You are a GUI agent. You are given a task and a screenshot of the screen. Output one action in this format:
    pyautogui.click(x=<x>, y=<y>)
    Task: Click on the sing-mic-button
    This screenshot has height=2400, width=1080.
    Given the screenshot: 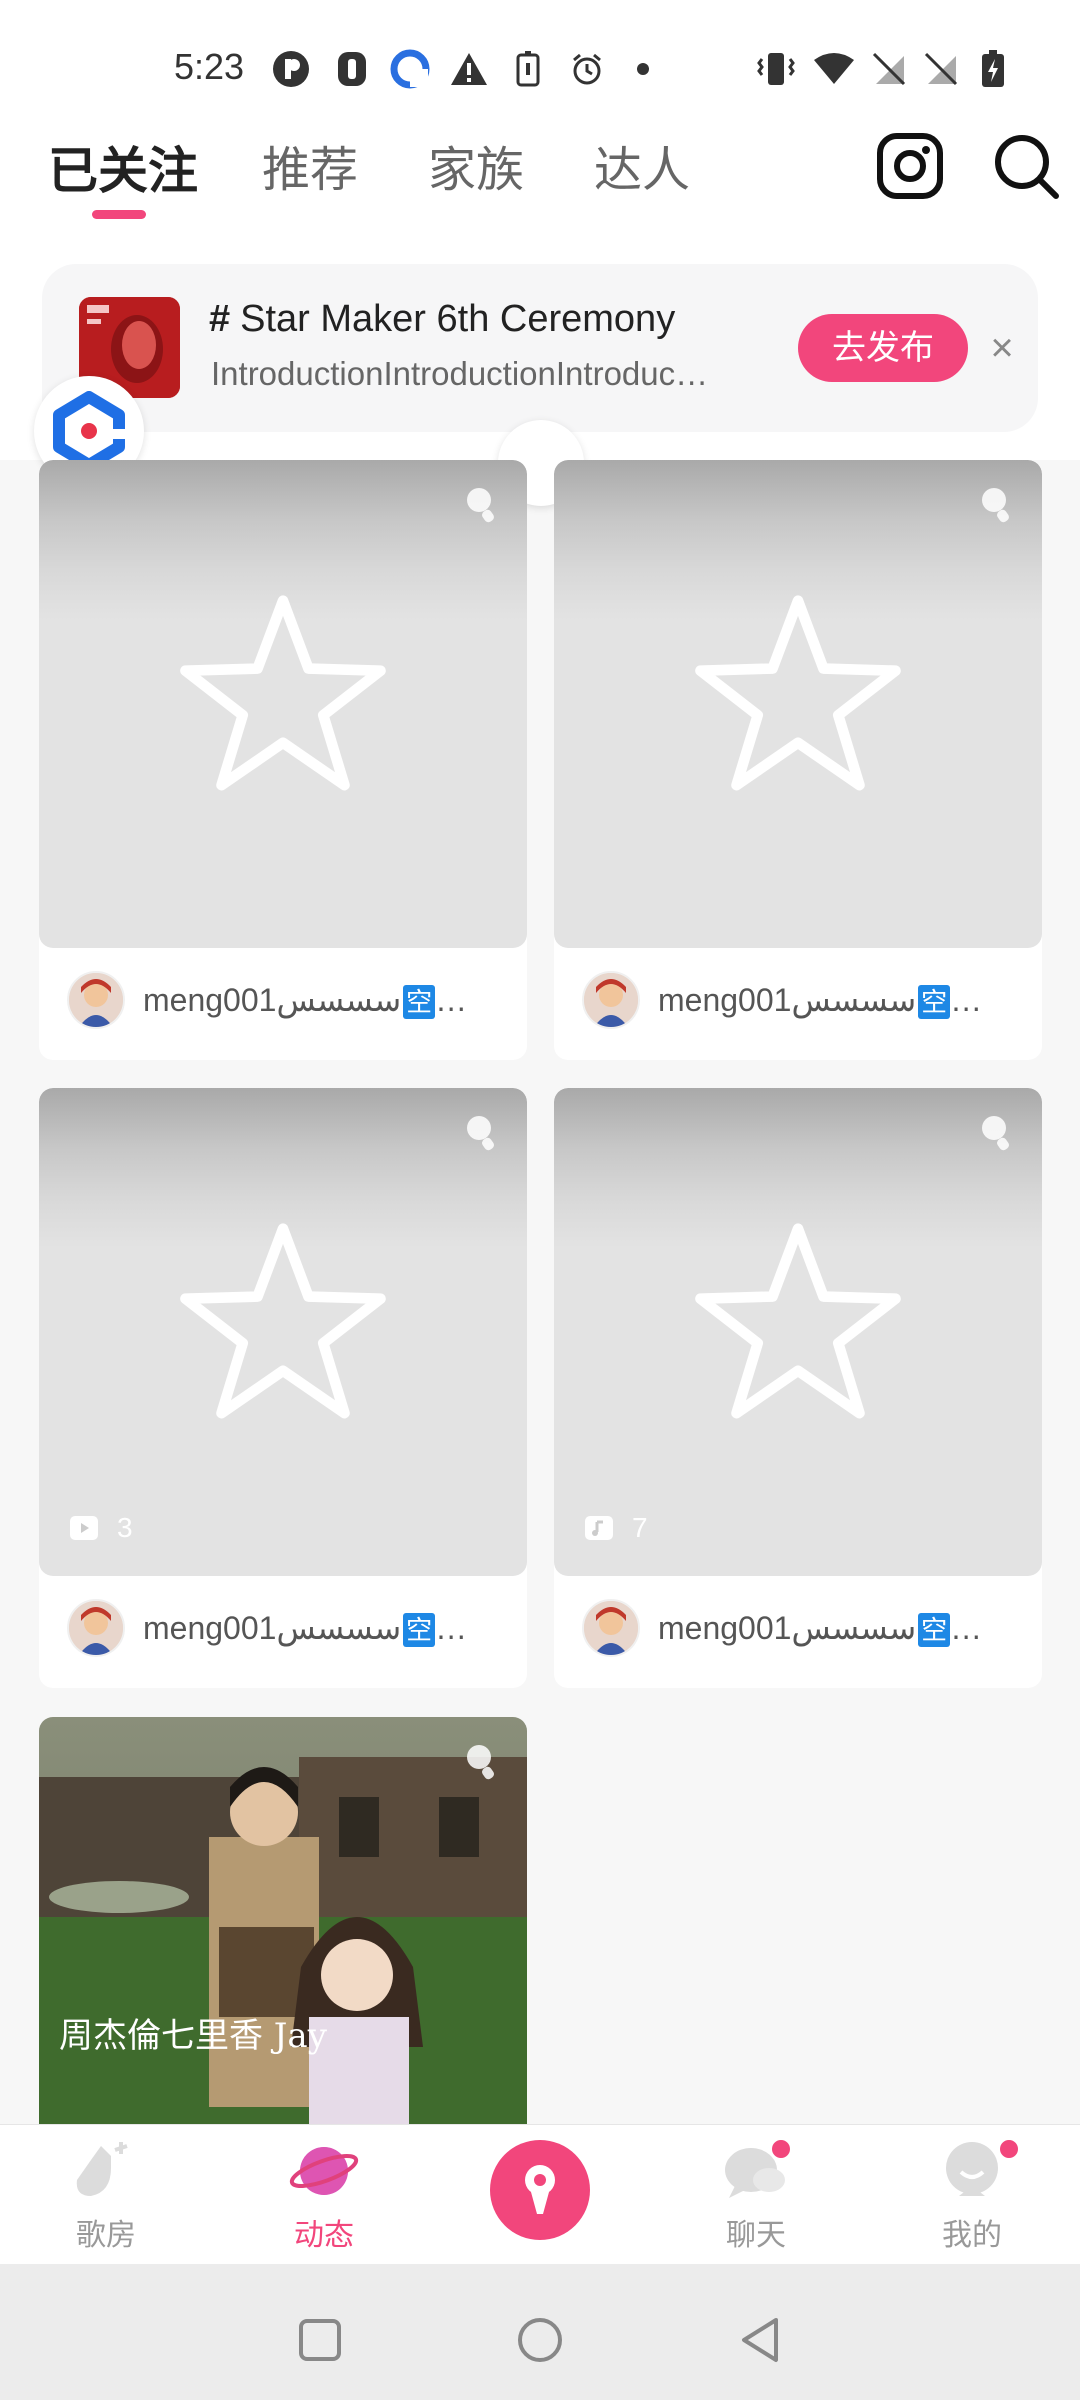 What is the action you would take?
    pyautogui.click(x=540, y=2190)
    